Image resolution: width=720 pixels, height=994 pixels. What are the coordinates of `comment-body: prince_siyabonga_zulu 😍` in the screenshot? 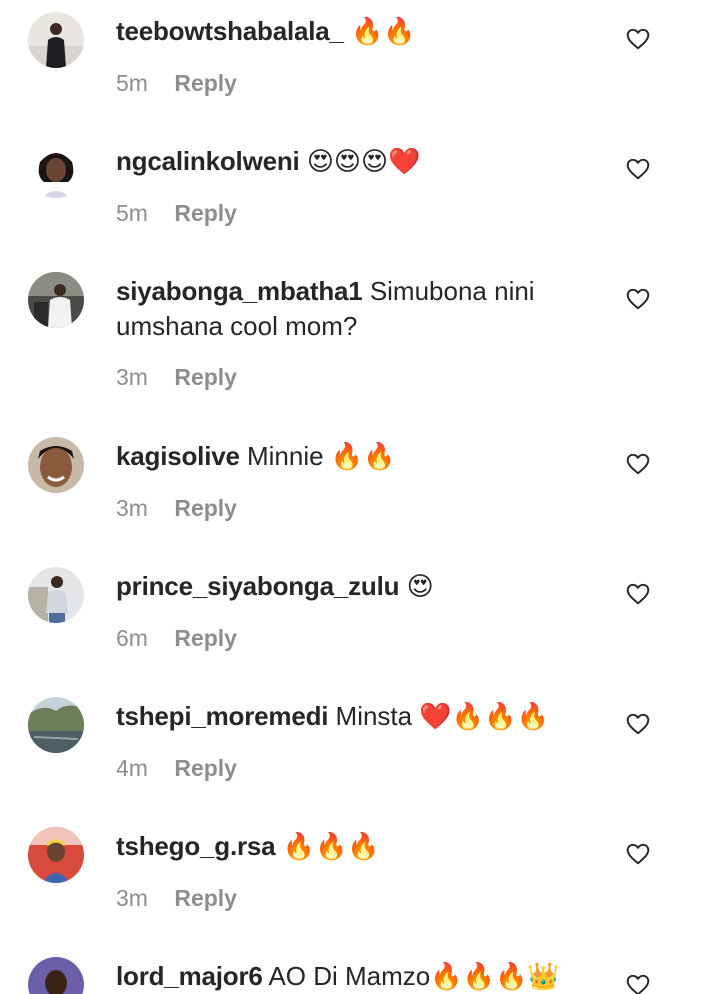 It's located at (351, 586).